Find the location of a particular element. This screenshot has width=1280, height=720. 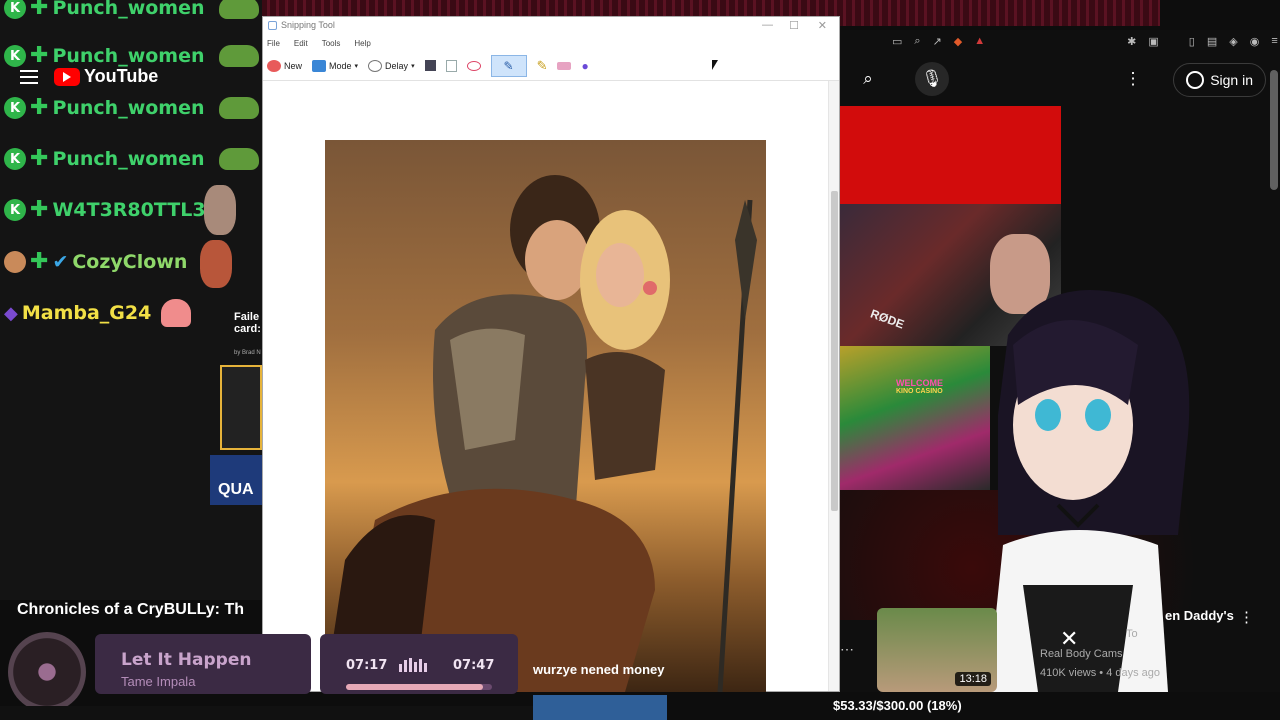

snipping-tool-icon is located at coordinates (272, 25).